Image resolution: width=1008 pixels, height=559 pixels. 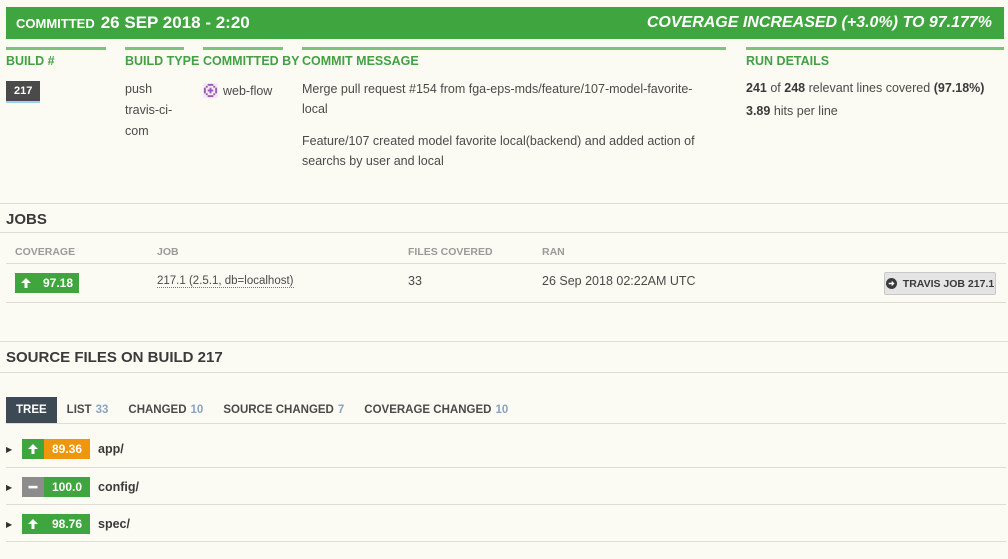 What do you see at coordinates (775, 88) in the screenshot?
I see `of-text: of` at bounding box center [775, 88].